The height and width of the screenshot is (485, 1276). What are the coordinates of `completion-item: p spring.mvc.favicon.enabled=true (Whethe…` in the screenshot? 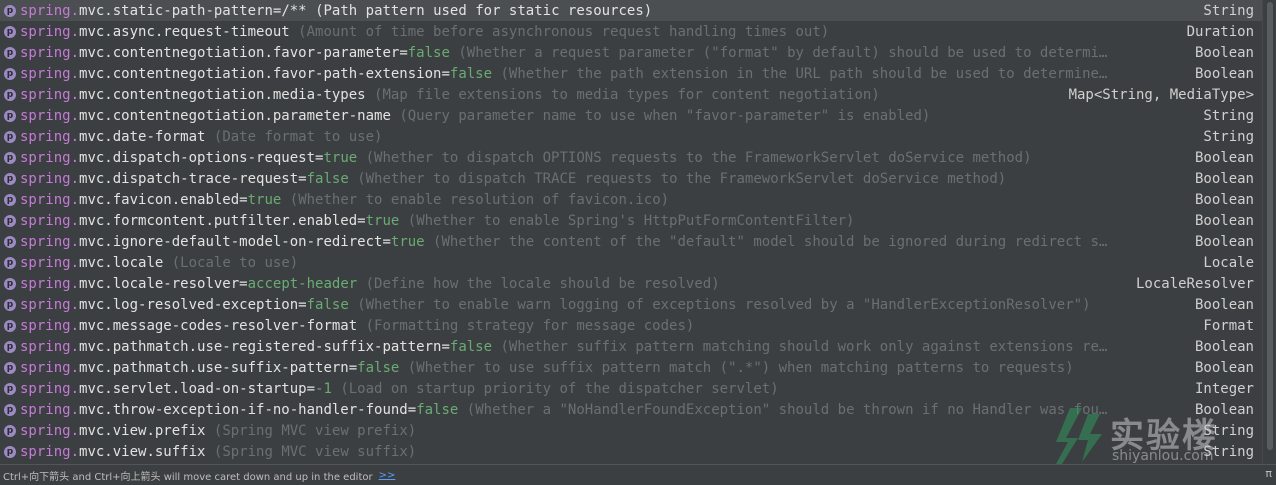 It's located at (631, 199).